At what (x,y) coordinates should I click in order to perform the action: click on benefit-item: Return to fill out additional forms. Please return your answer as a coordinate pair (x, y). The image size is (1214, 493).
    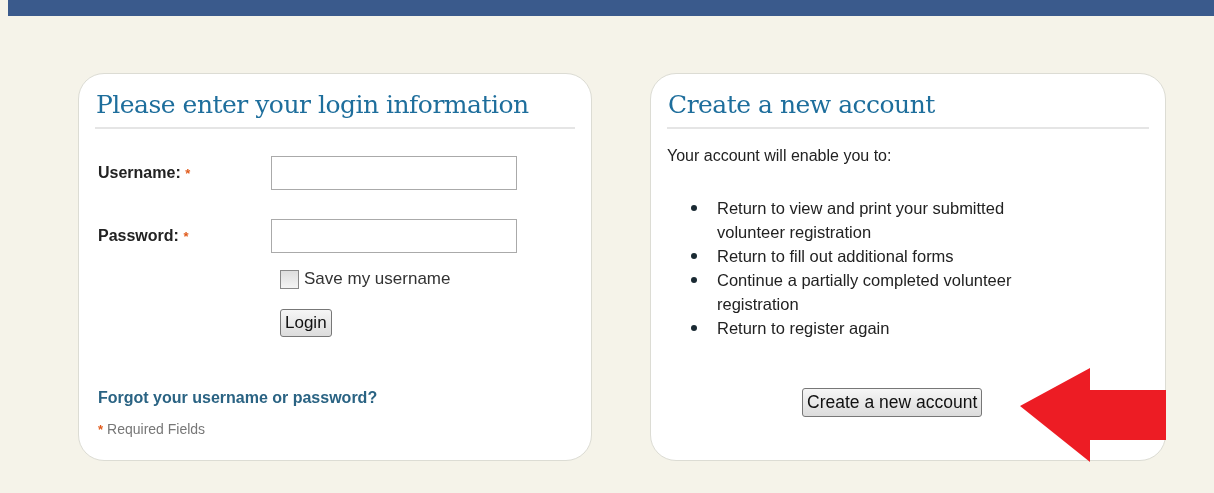
    Looking at the image, I should click on (836, 256).